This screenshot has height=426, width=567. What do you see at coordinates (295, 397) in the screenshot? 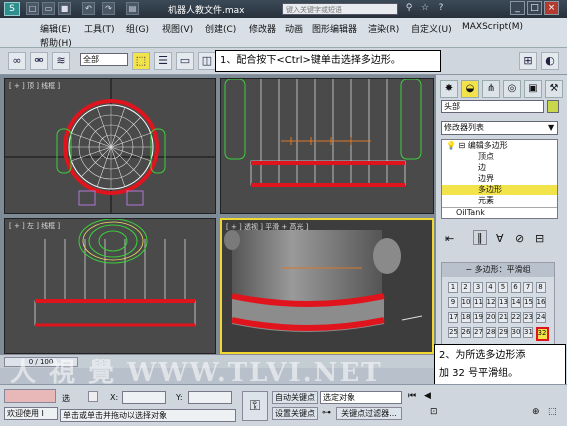
I see `auto-key-button: 自动关键点` at bounding box center [295, 397].